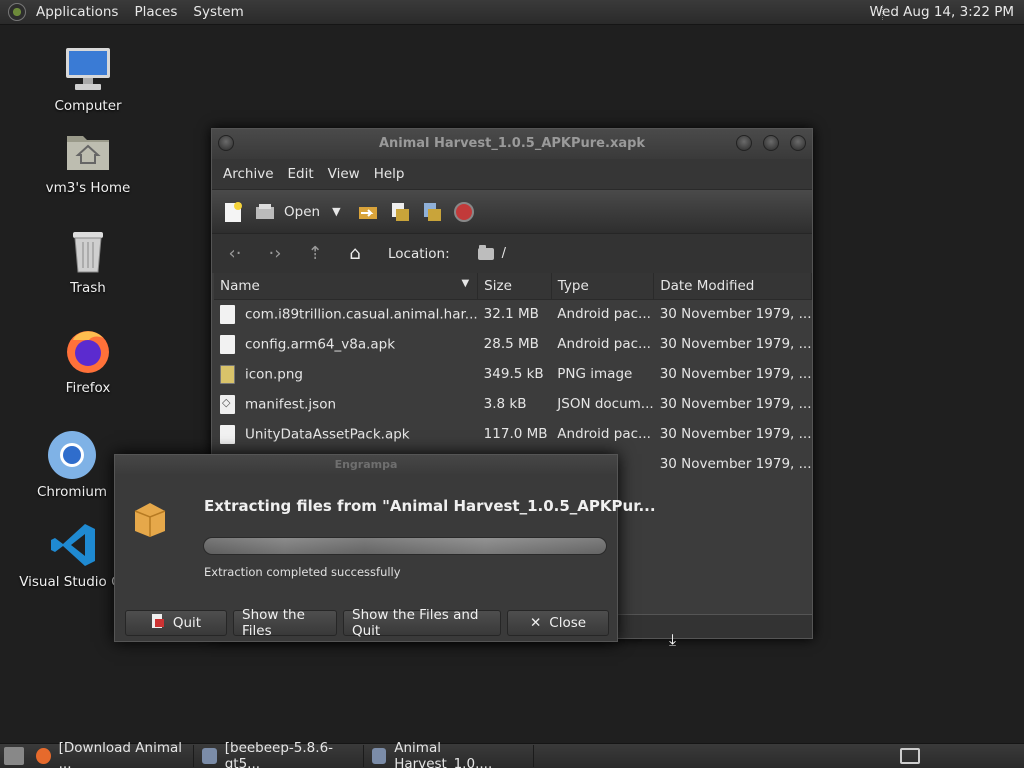  I want to click on desktop-icon-label: Trash, so click(88, 288).